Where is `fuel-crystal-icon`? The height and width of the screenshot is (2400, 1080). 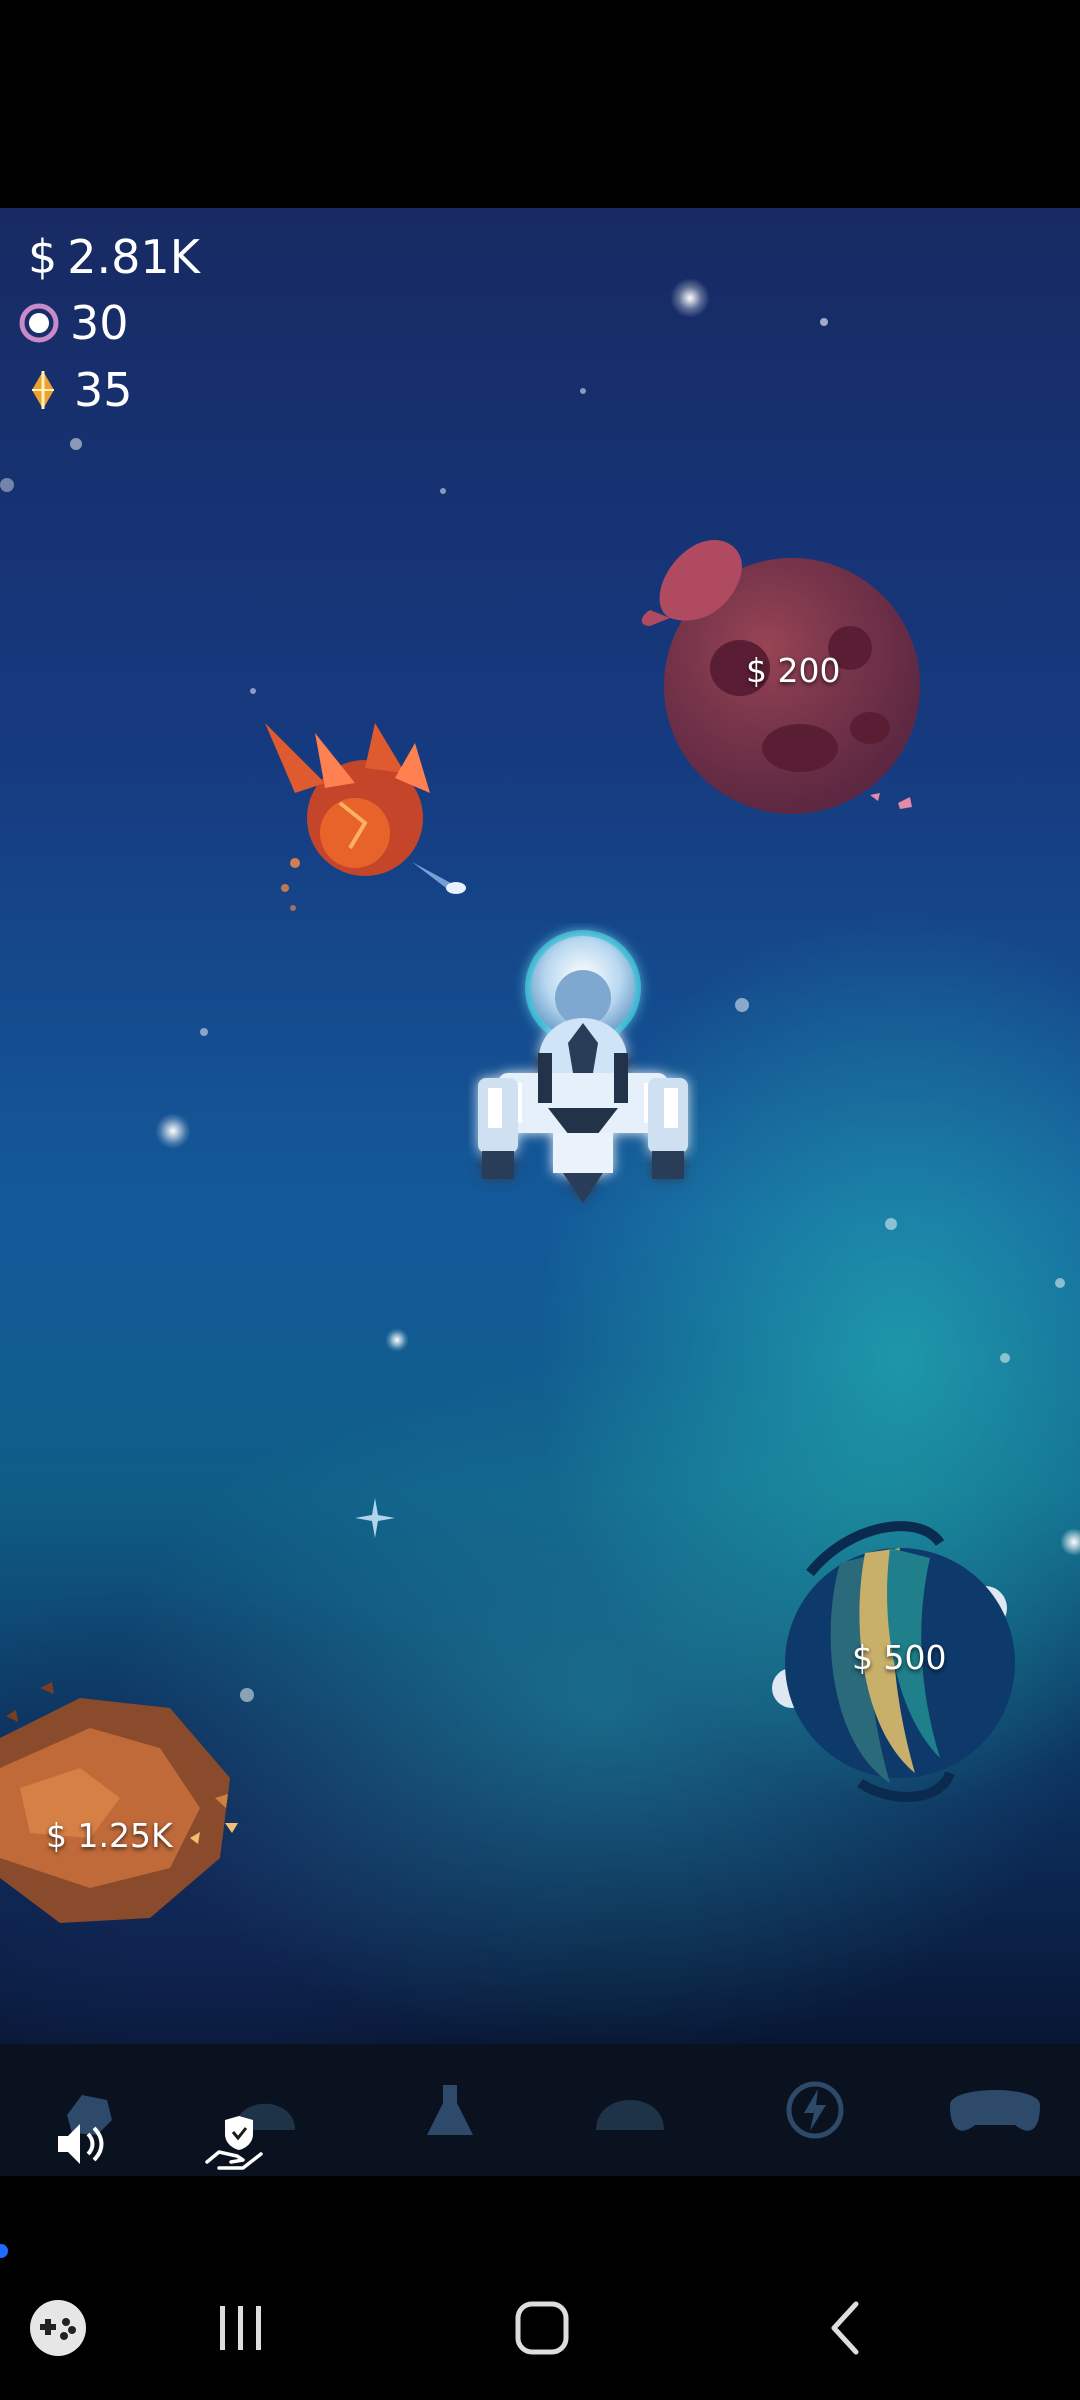
fuel-crystal-icon is located at coordinates (43, 390).